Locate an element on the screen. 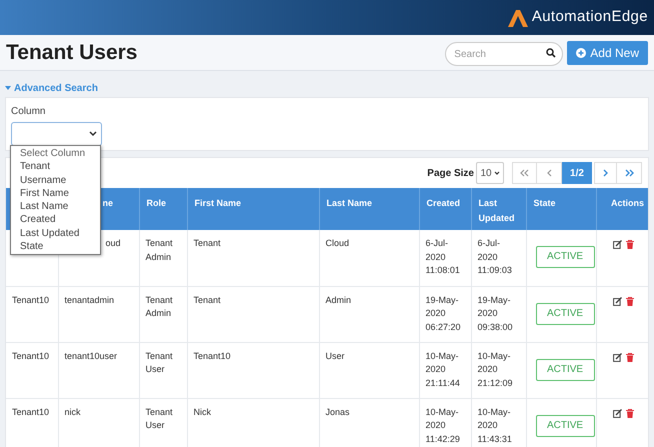 The width and height of the screenshot is (654, 447). logo-icon is located at coordinates (518, 18).